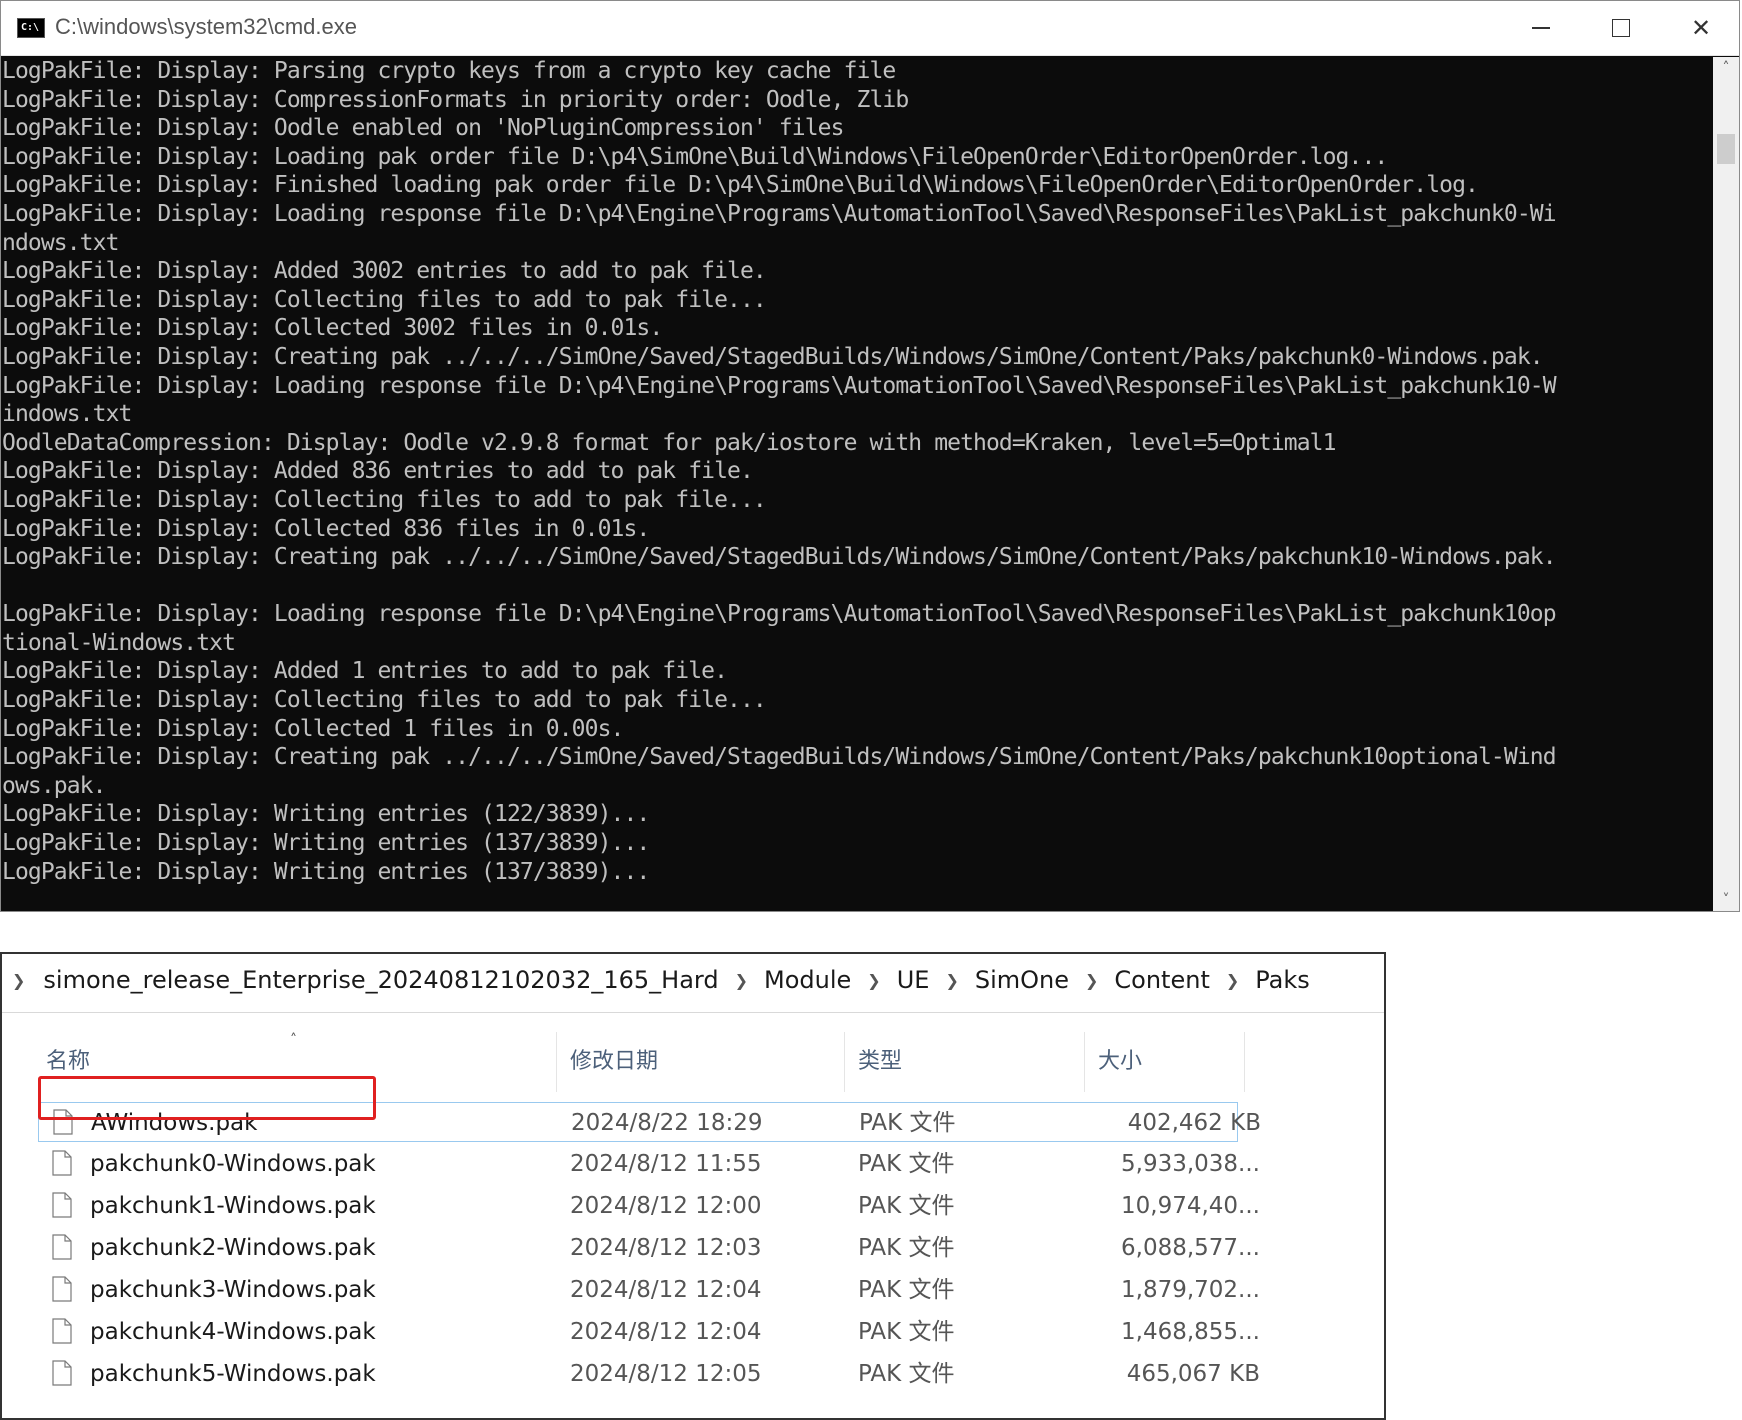 The width and height of the screenshot is (1742, 1420). Describe the element at coordinates (1726, 484) in the screenshot. I see `vertical-scrollbar: ˄ ˅` at that location.